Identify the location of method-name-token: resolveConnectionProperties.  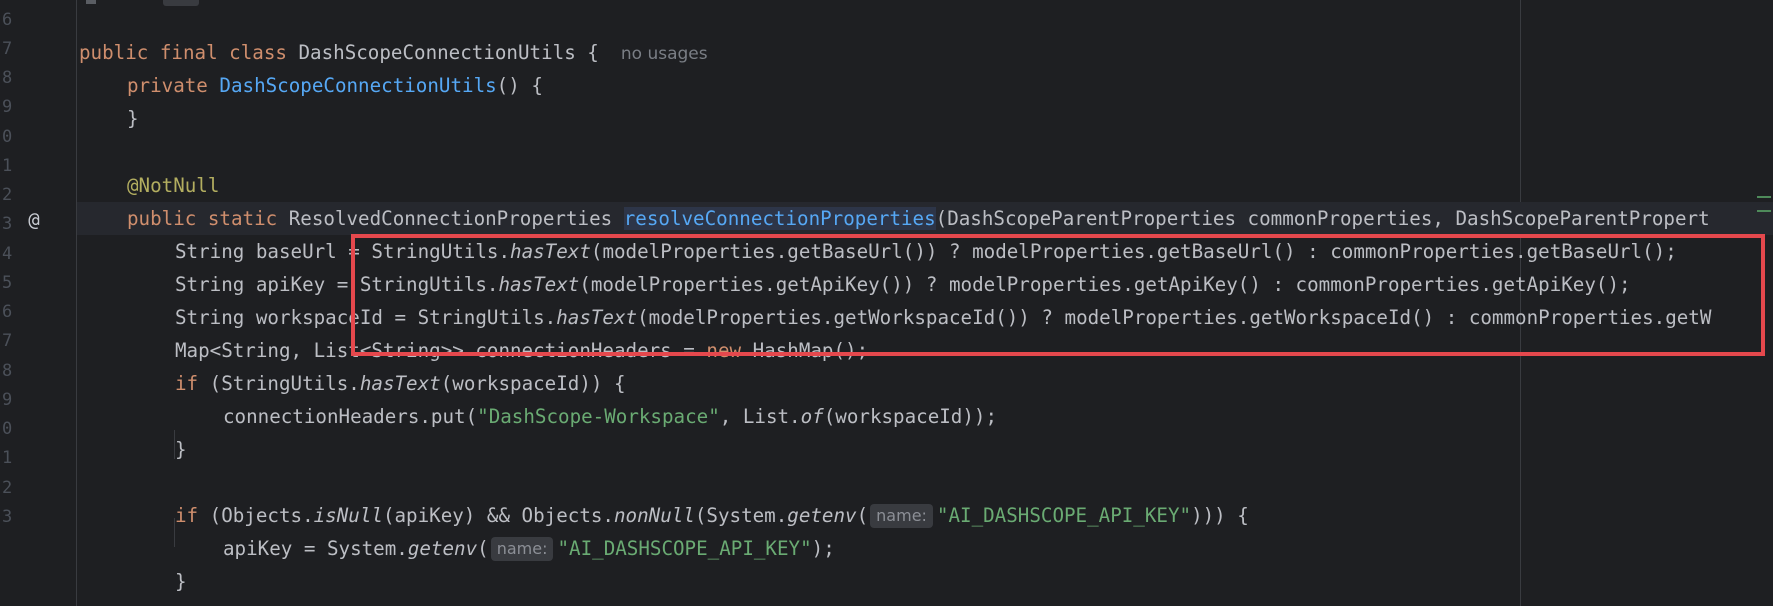
(779, 218).